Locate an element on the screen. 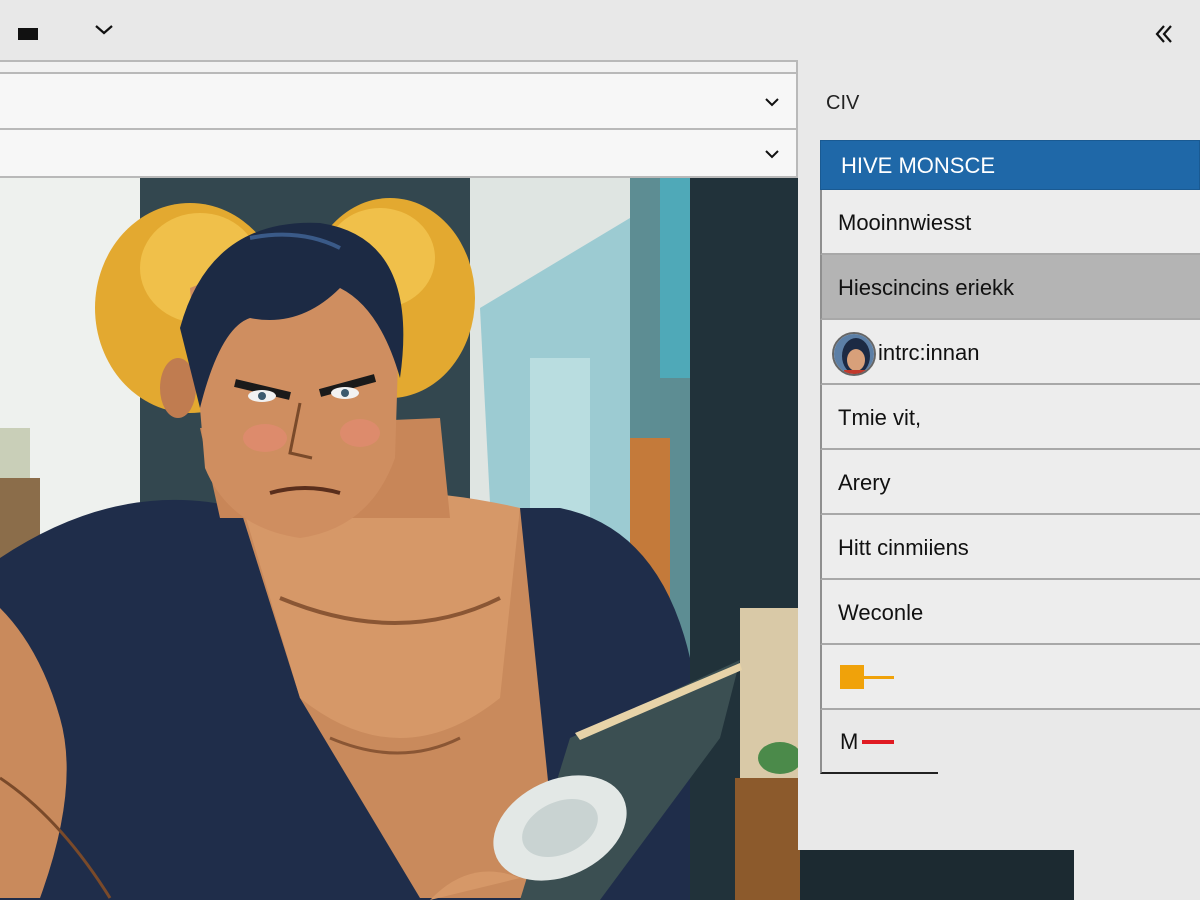 Image resolution: width=1200 pixels, height=900 pixels. list-item: Arery is located at coordinates (1010, 482).